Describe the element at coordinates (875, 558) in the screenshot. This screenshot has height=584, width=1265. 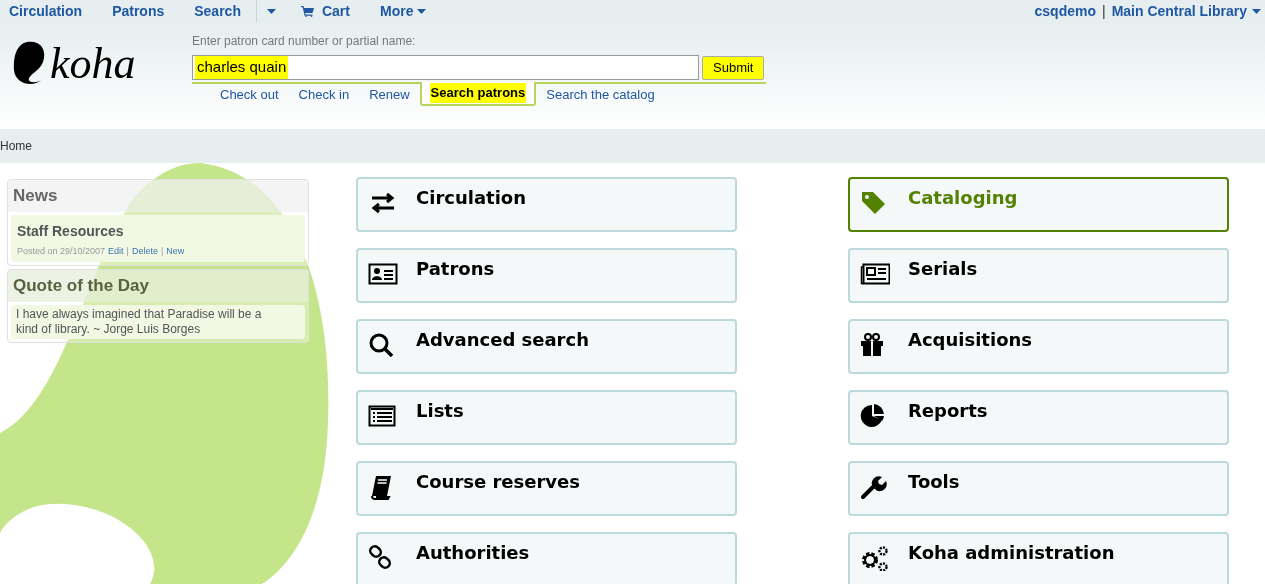
I see `gears-icon` at that location.